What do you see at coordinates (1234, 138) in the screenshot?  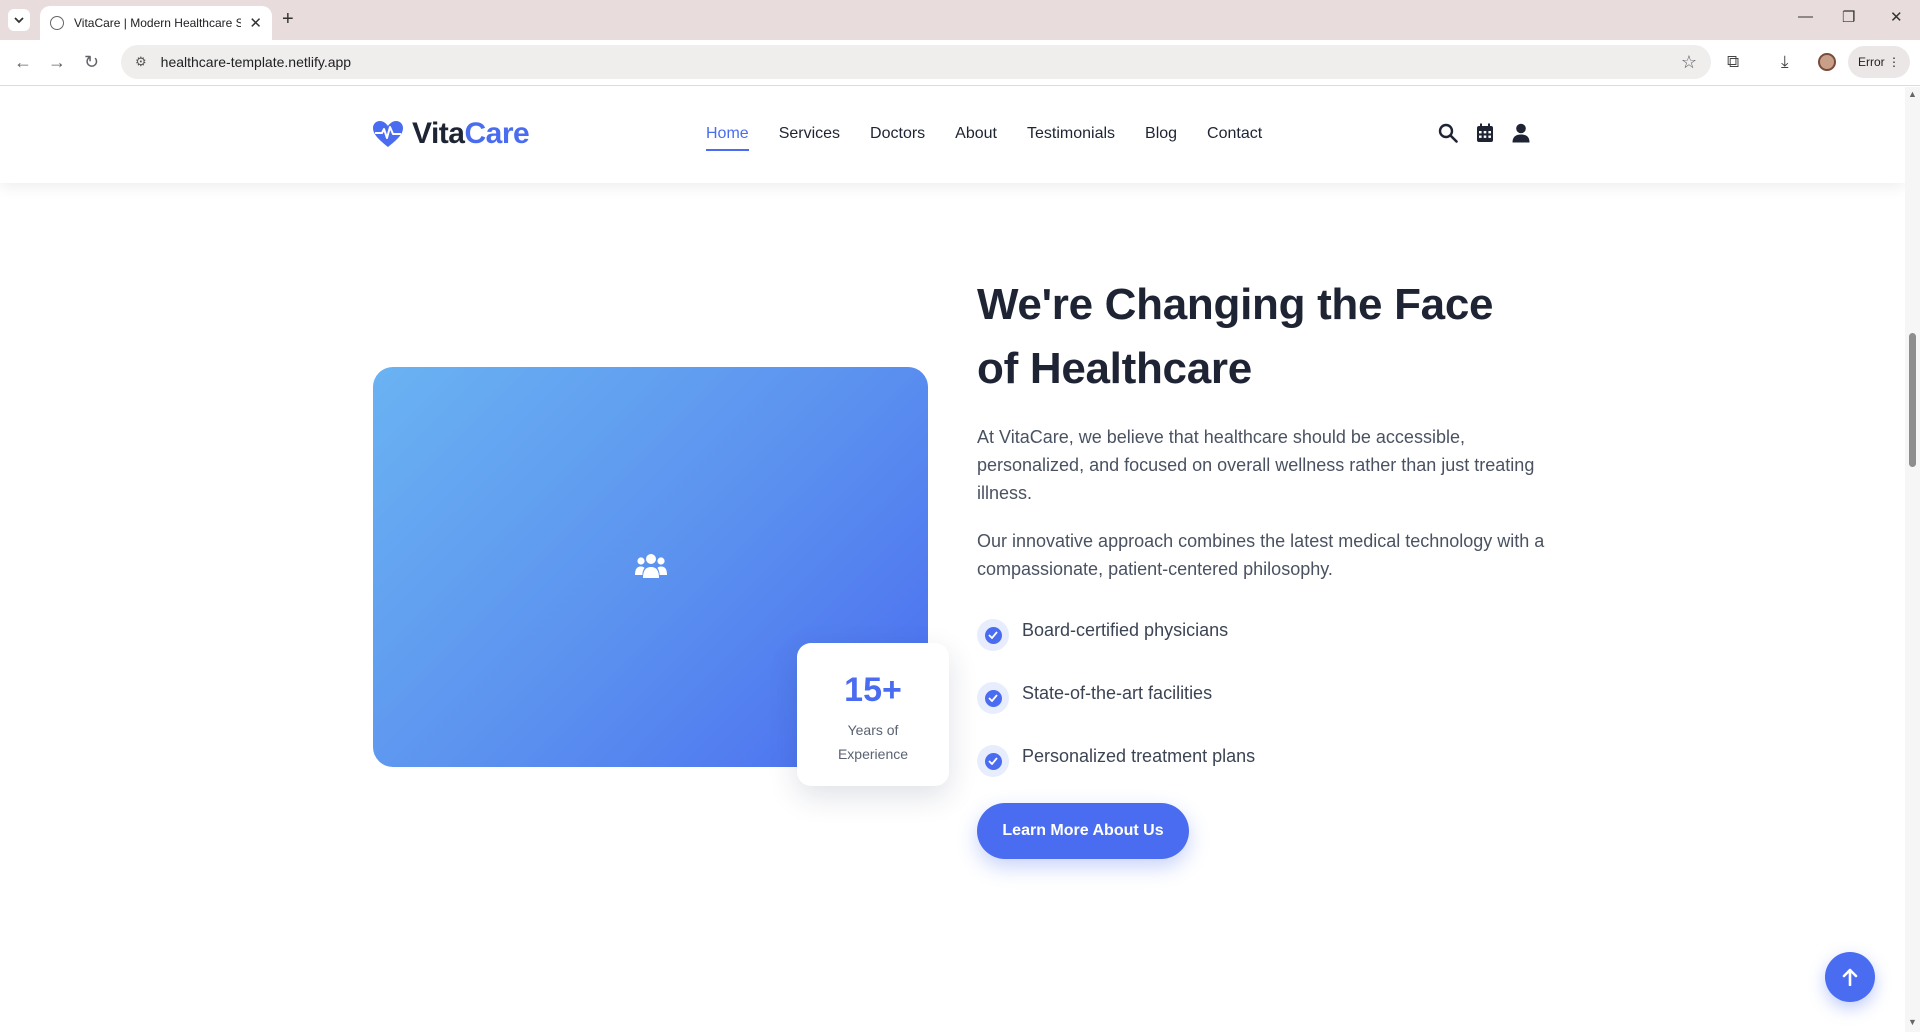 I see `nav-contact: Contact` at bounding box center [1234, 138].